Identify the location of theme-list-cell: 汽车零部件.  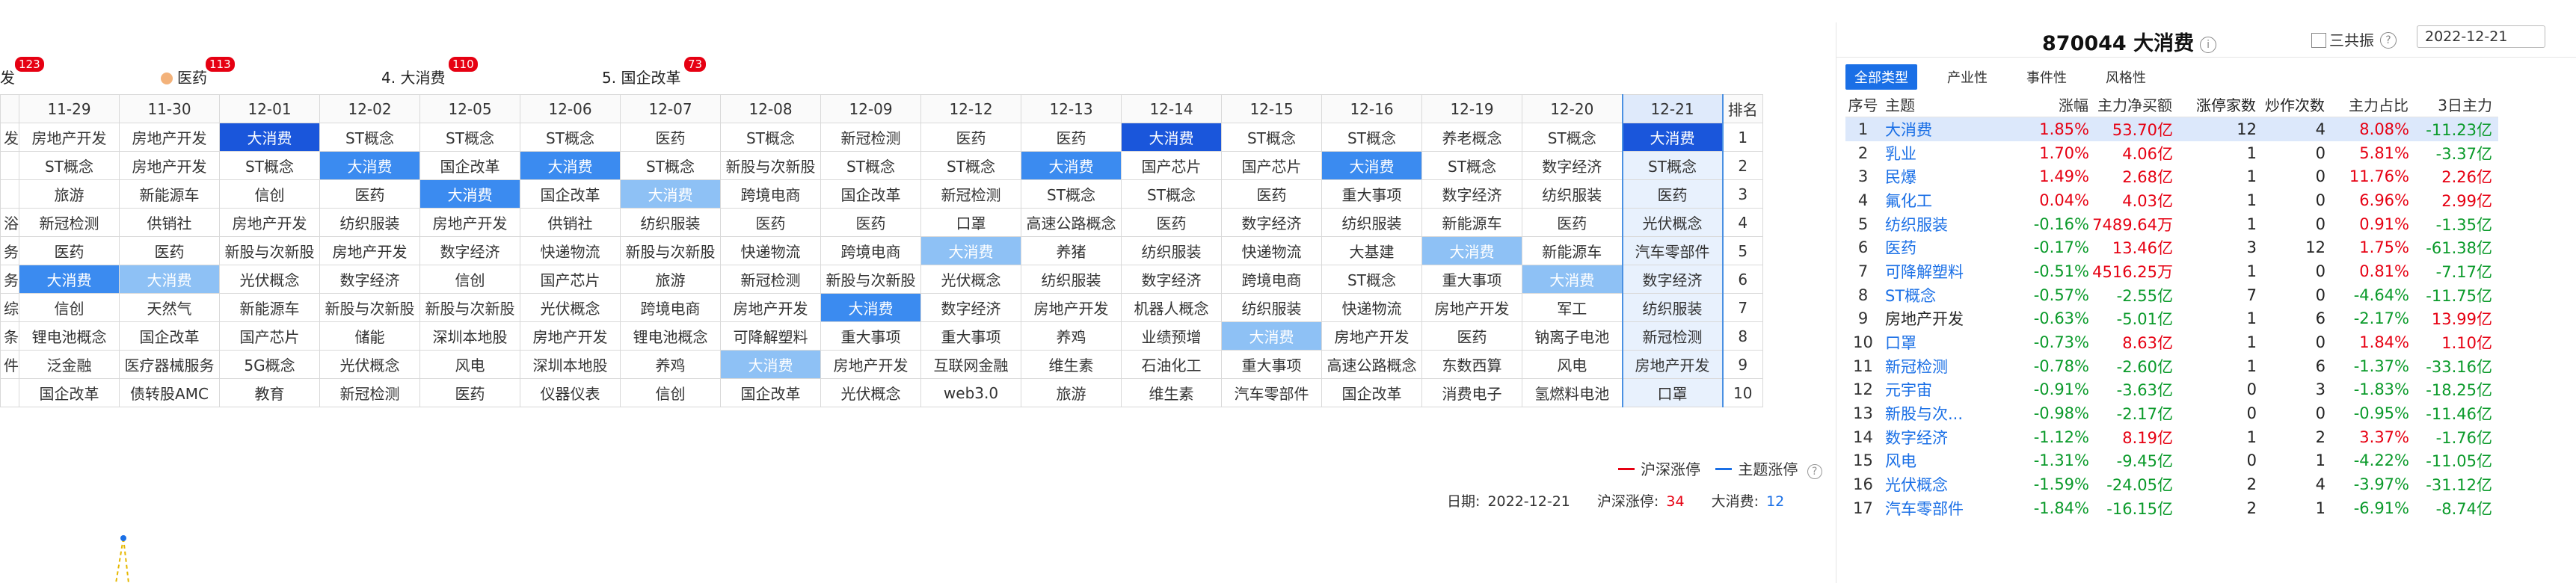
(1939, 508).